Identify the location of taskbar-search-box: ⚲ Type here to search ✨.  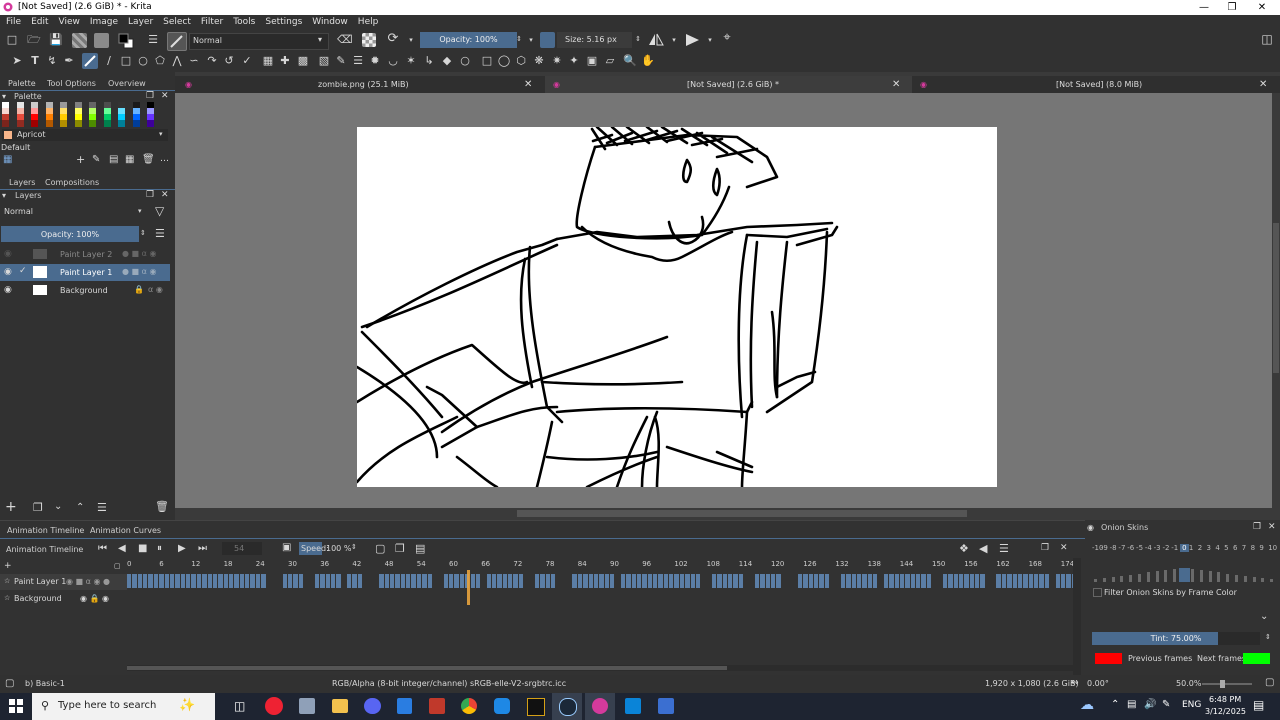
(123, 706).